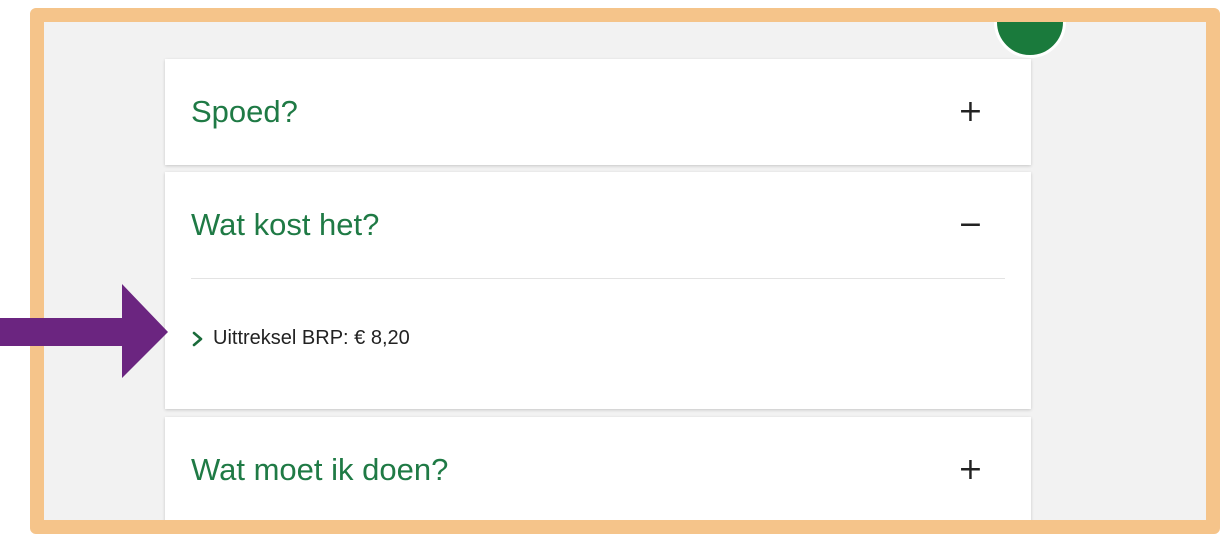 The image size is (1227, 538). Describe the element at coordinates (285, 224) in the screenshot. I see `accordion-title: Wat kost het?` at that location.